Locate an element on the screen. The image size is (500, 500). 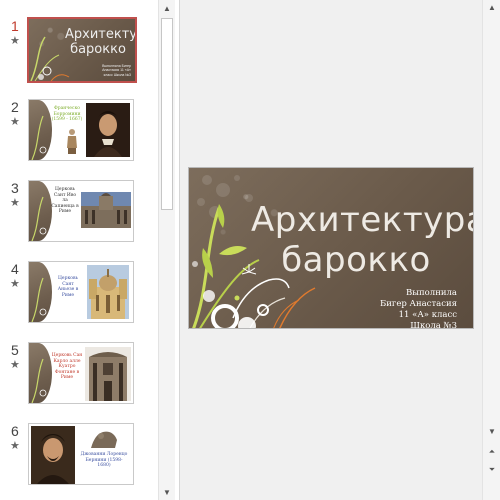
thumbnail-title: Архитектурабарокко is located at coordinates (101, 42).